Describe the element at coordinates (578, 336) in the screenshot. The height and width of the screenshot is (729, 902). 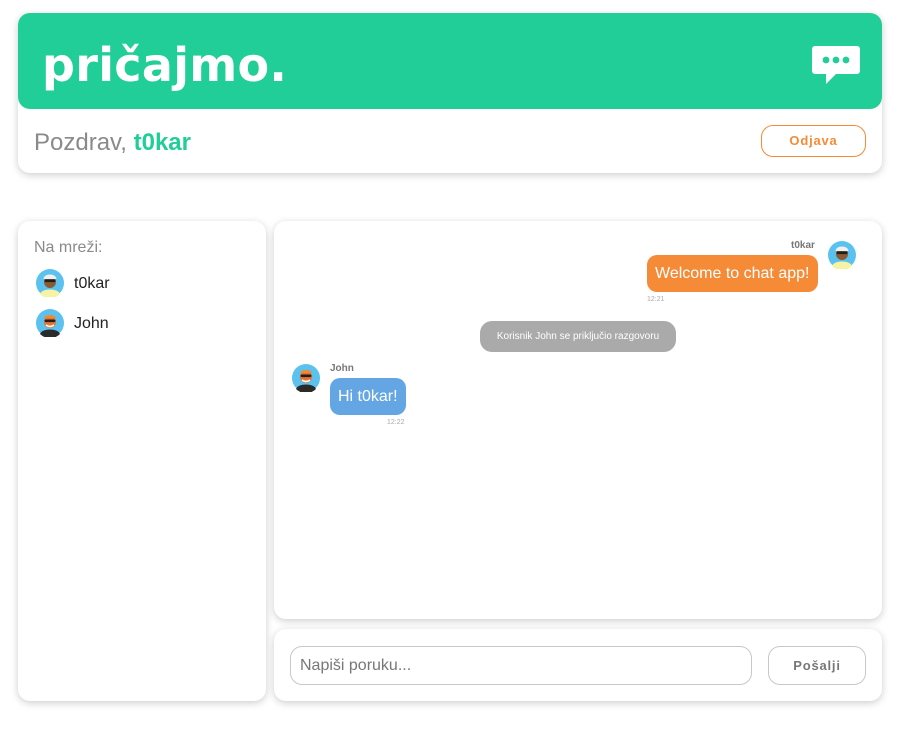
I see `system-message: Korisnik John se priključio razgovoru` at that location.